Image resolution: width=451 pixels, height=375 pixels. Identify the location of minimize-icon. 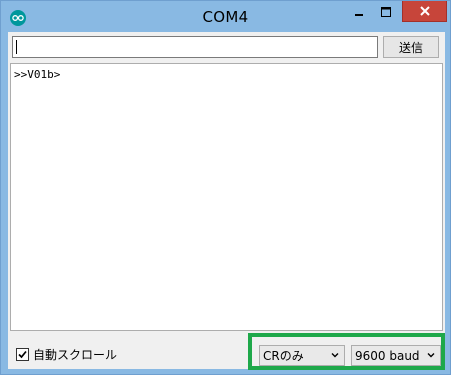
(359, 14).